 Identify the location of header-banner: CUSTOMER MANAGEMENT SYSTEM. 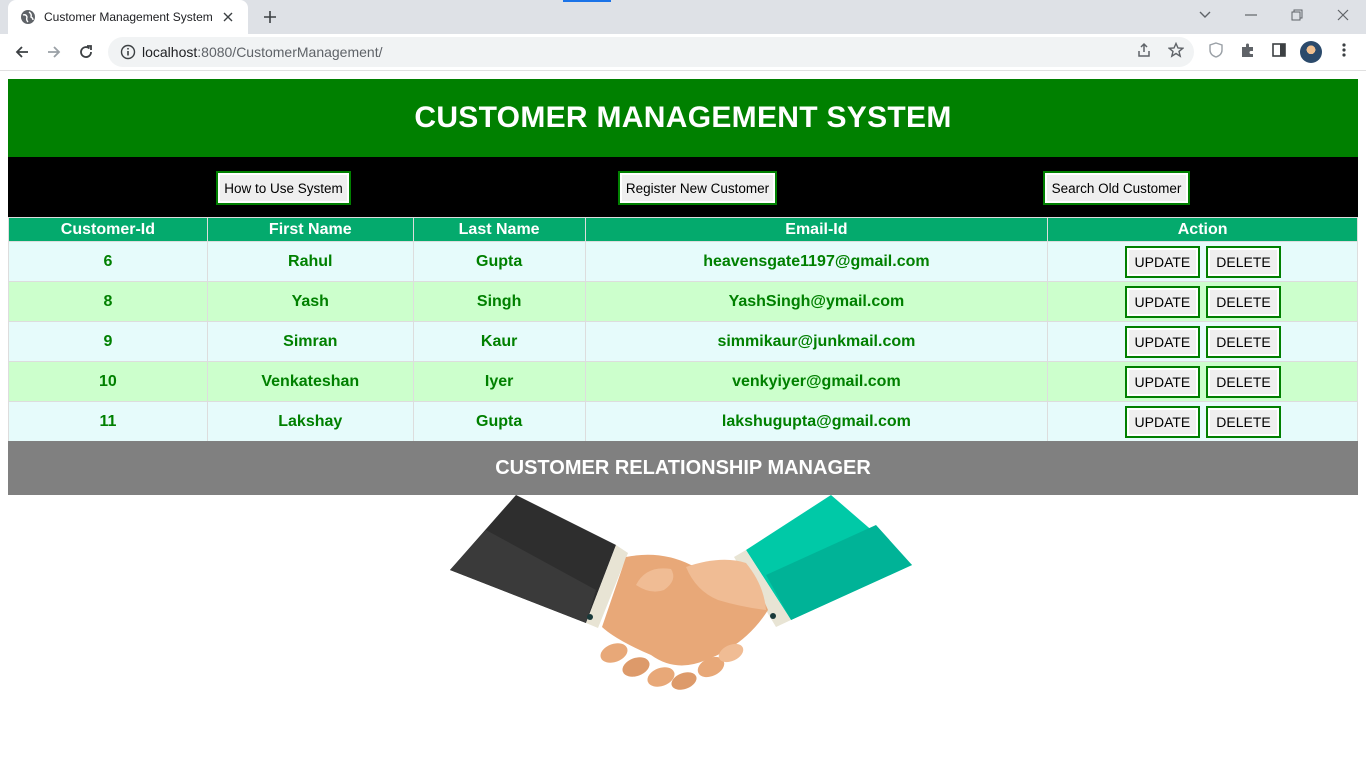
(683, 118).